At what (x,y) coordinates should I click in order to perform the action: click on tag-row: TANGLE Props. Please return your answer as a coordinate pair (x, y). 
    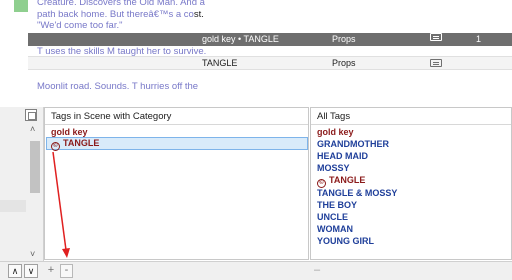
    Looking at the image, I should click on (270, 63).